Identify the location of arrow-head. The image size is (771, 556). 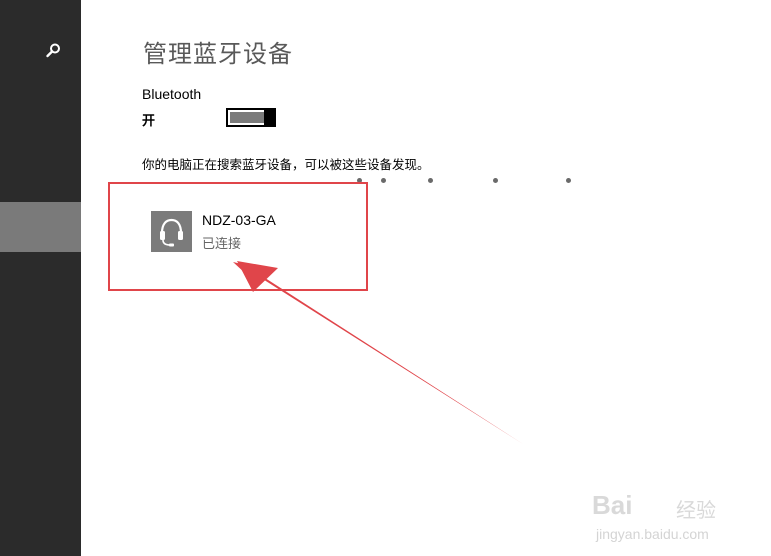
(257, 276).